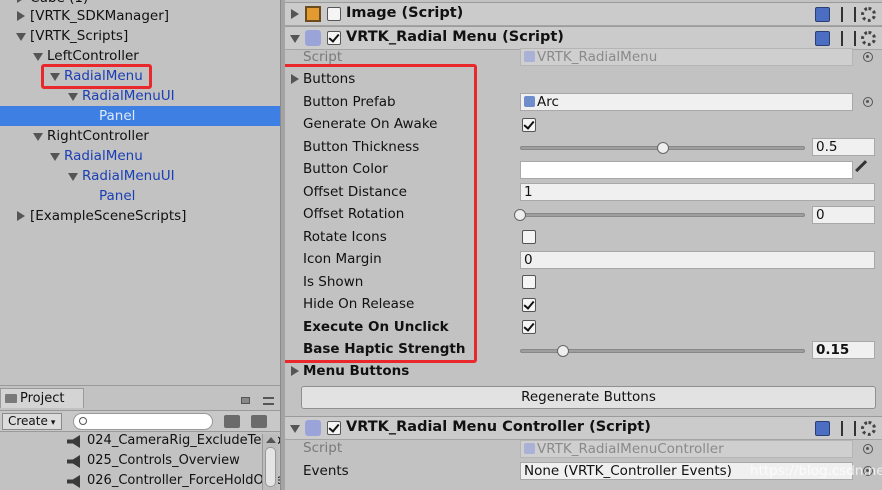  What do you see at coordinates (83, 421) in the screenshot?
I see `search-icon` at bounding box center [83, 421].